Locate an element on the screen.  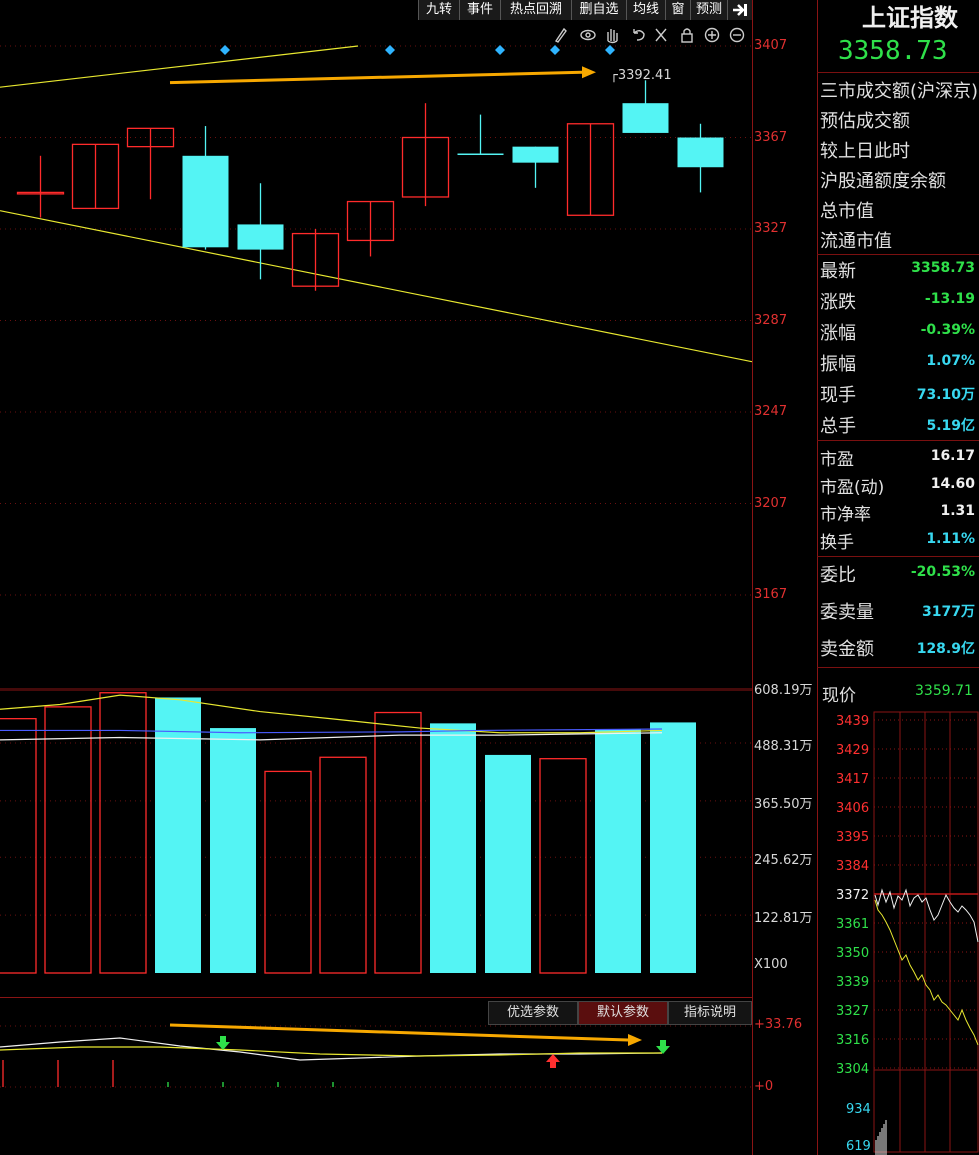
price-axis-tick: 3167 is located at coordinates (771, 594).